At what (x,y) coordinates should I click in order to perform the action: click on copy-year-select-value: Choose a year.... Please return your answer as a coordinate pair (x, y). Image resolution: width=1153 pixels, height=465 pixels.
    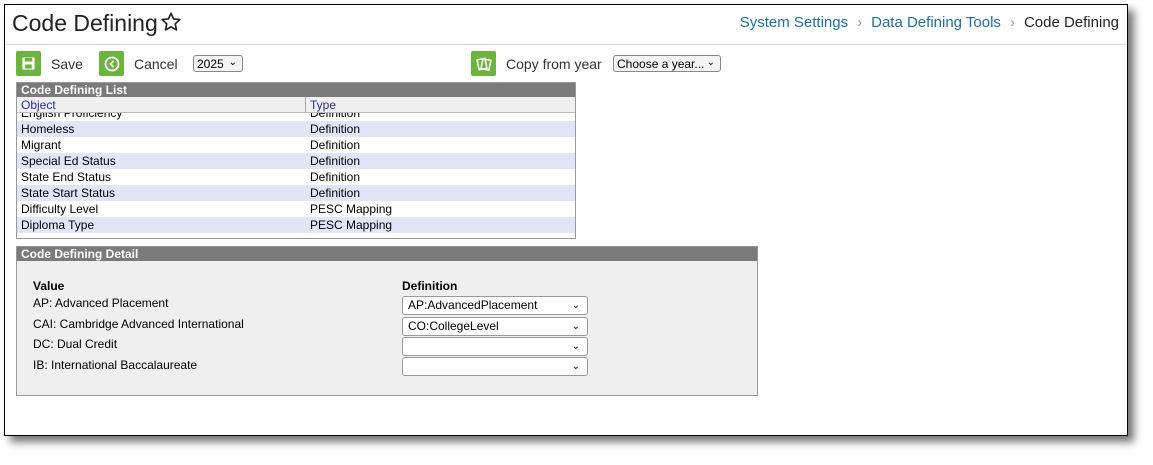
    Looking at the image, I should click on (661, 63).